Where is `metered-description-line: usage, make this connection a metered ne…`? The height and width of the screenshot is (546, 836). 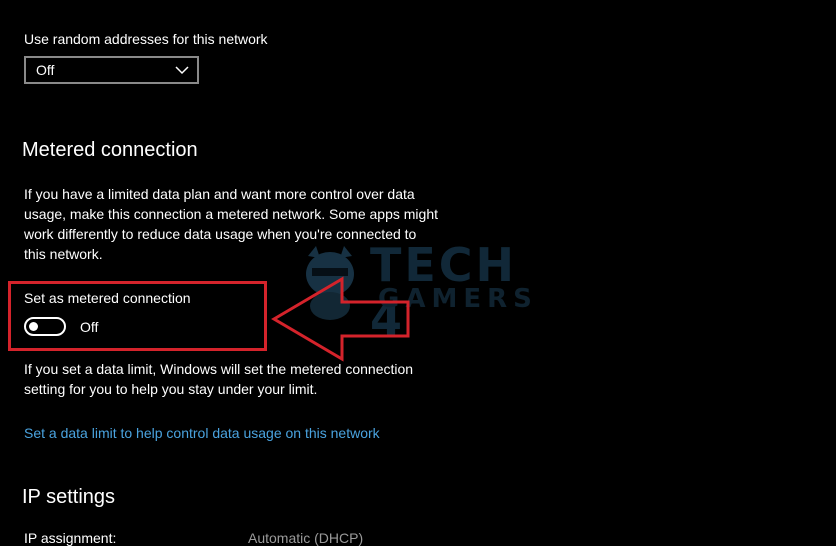
metered-description-line: usage, make this connection a metered ne… is located at coordinates (231, 214).